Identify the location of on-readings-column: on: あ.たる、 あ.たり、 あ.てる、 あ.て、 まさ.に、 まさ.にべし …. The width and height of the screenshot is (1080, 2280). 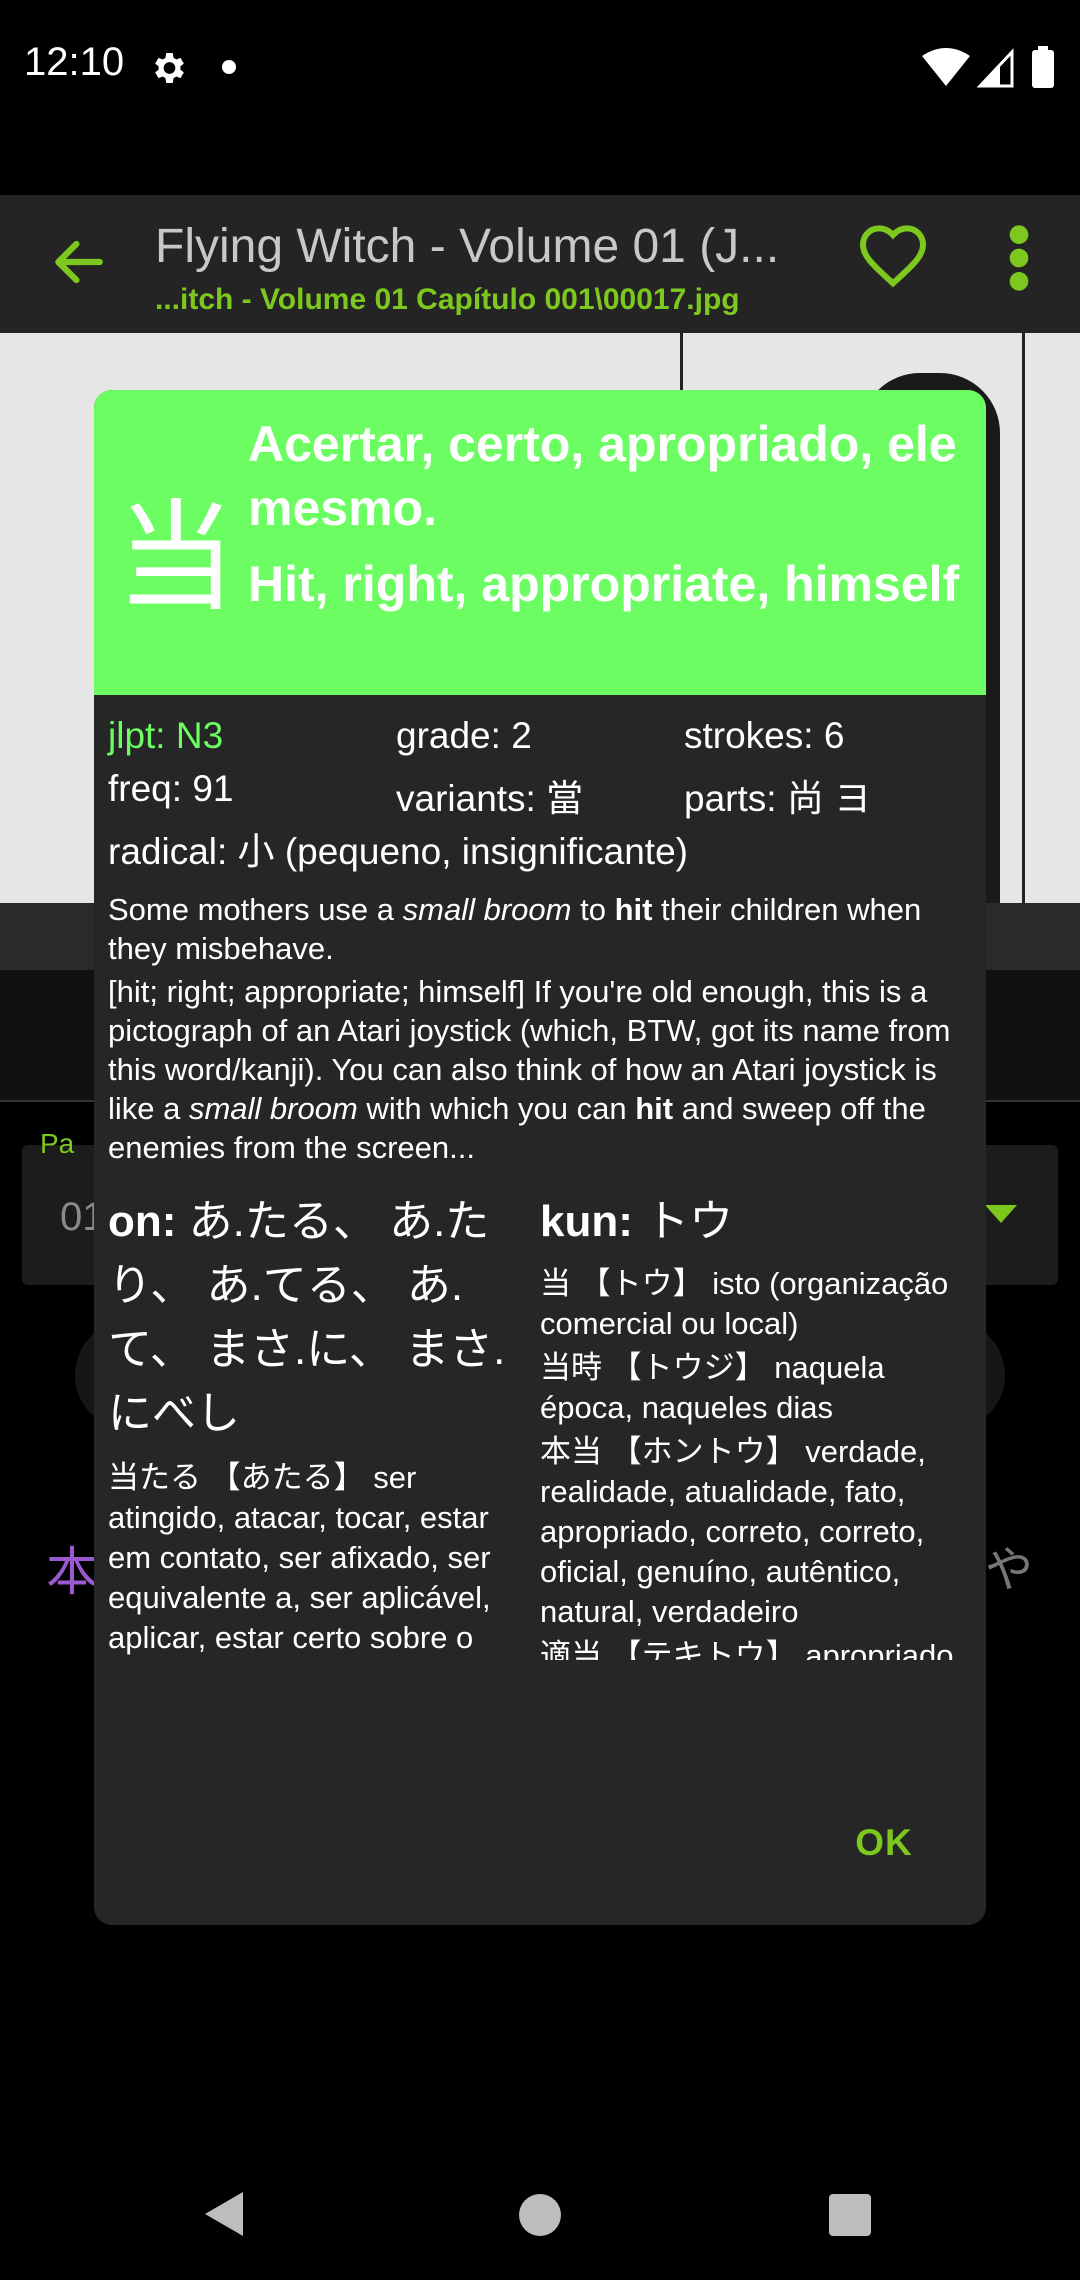
(318, 1425).